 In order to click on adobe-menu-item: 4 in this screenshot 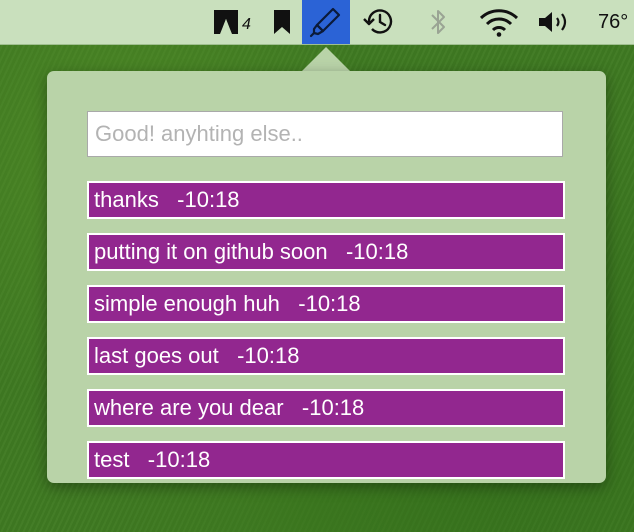, I will do `click(232, 22)`.